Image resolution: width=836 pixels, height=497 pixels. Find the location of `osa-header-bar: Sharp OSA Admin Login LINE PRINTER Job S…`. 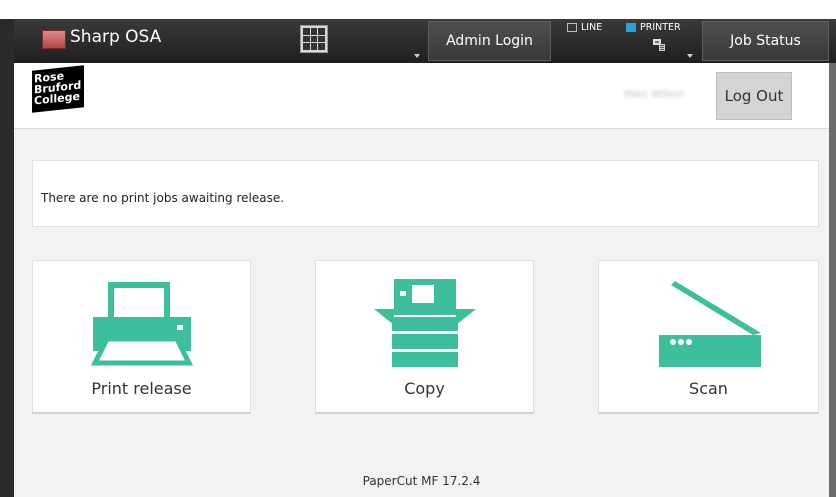

osa-header-bar: Sharp OSA Admin Login LINE PRINTER Job S… is located at coordinates (425, 41).